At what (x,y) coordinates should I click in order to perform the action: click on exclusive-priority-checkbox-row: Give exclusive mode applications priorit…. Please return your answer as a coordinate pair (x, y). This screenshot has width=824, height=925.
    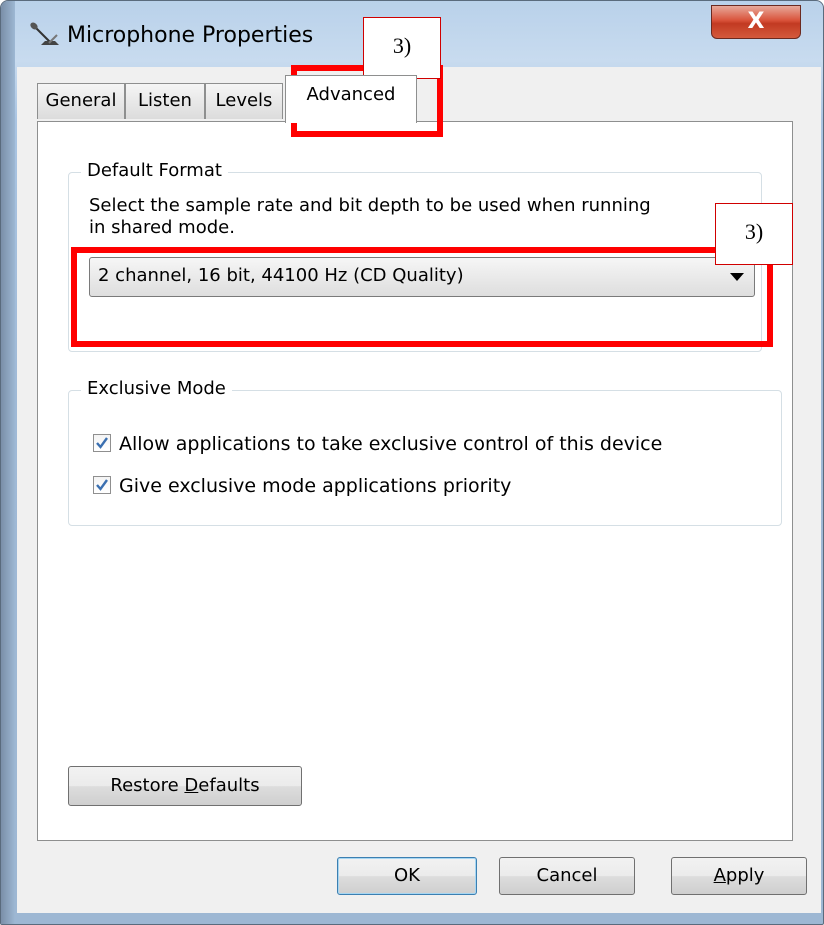
    Looking at the image, I should click on (302, 486).